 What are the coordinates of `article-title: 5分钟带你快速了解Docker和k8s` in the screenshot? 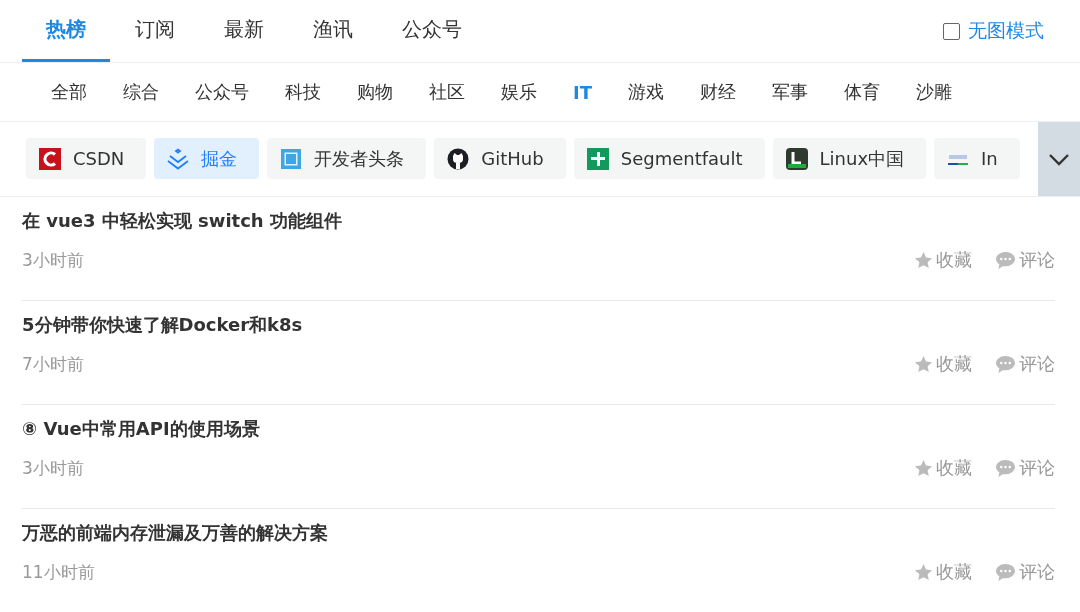 It's located at (538, 325).